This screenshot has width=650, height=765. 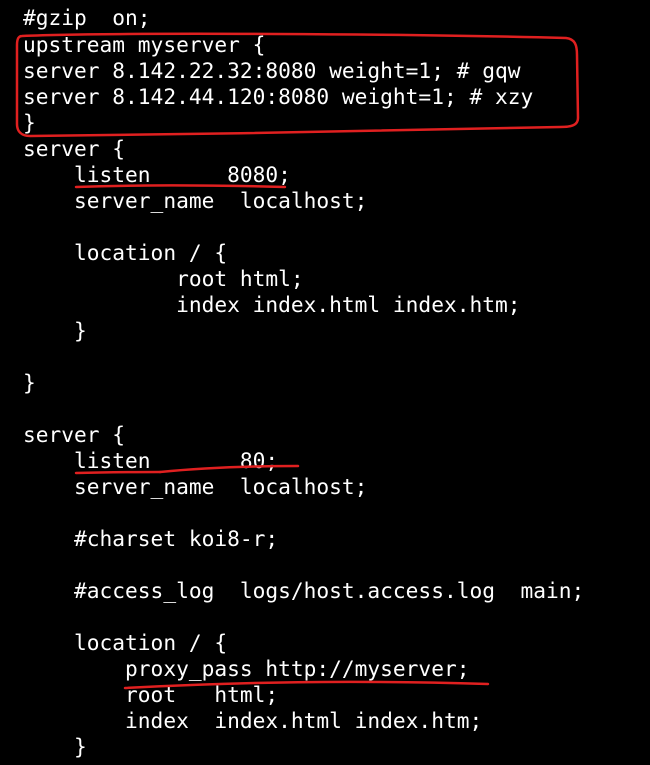 I want to click on code-line-server-name-1: server_name localhost;, so click(x=195, y=200).